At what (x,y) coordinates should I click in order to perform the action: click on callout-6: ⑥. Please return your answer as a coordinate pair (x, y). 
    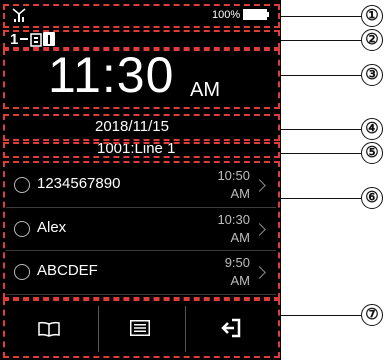
    Looking at the image, I should click on (372, 198).